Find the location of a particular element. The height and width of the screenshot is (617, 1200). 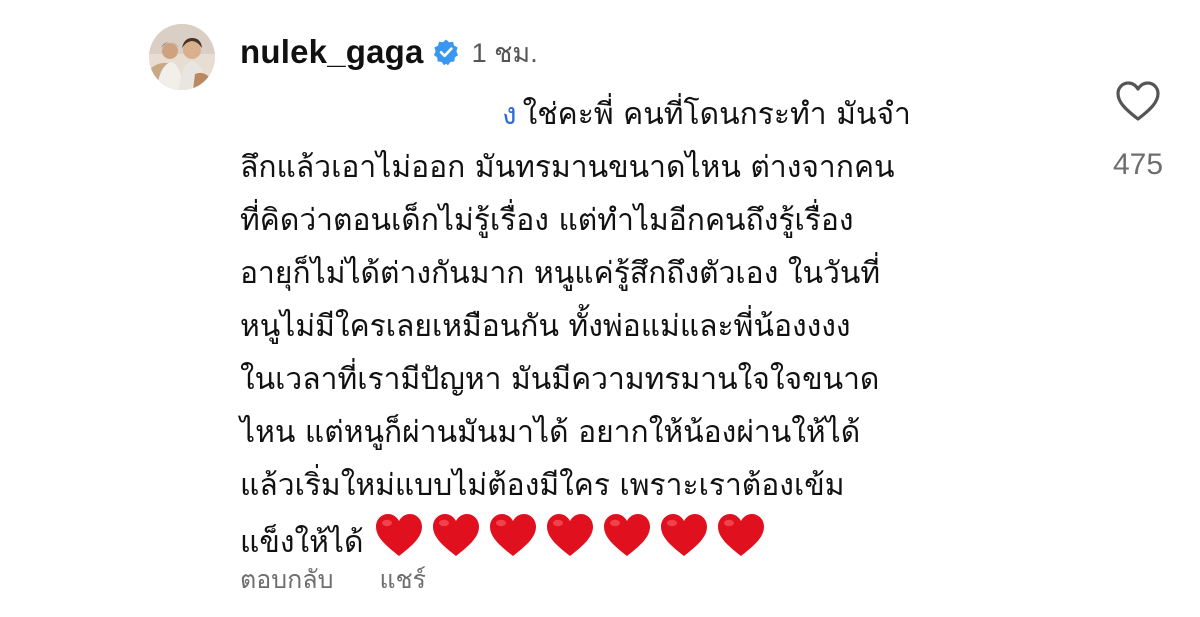

comment-line: แข็งให้ได้ is located at coordinates (655, 538).